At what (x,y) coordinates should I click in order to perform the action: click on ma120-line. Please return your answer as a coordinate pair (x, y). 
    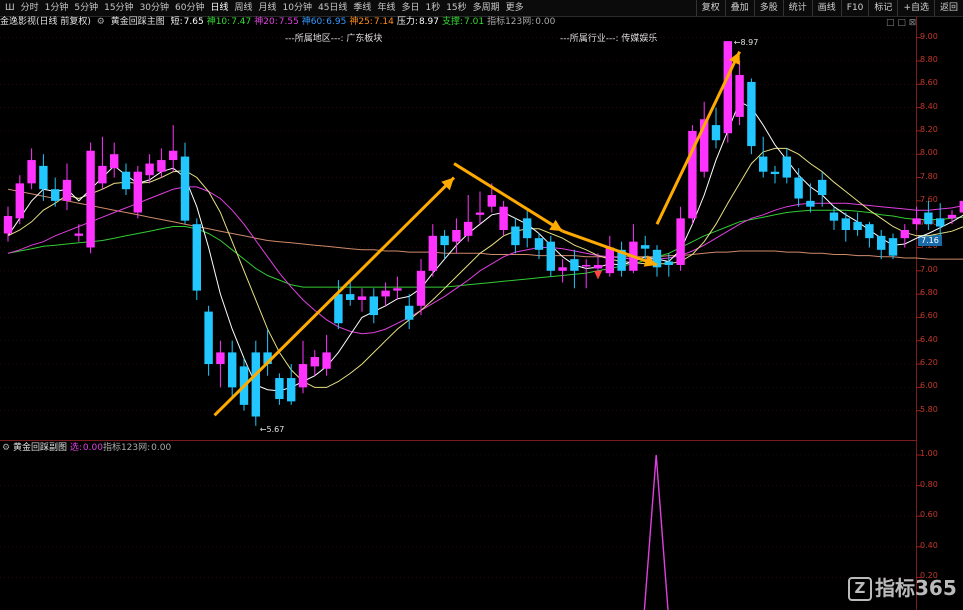
    Looking at the image, I should click on (485, 224).